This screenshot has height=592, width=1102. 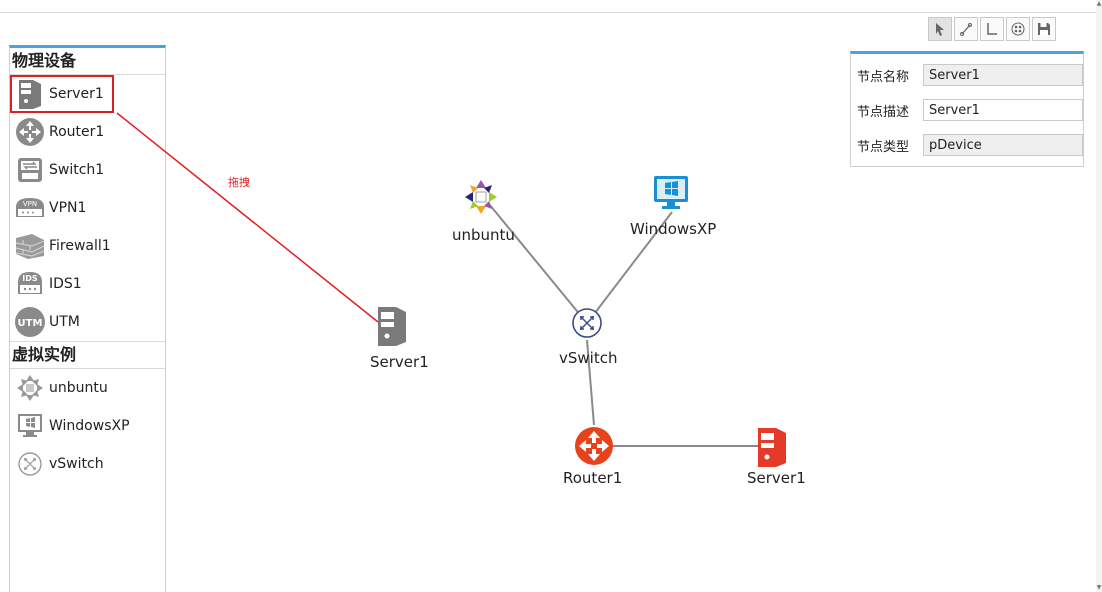 I want to click on windowsxp-node-label: WindowsXP, so click(x=673, y=229).